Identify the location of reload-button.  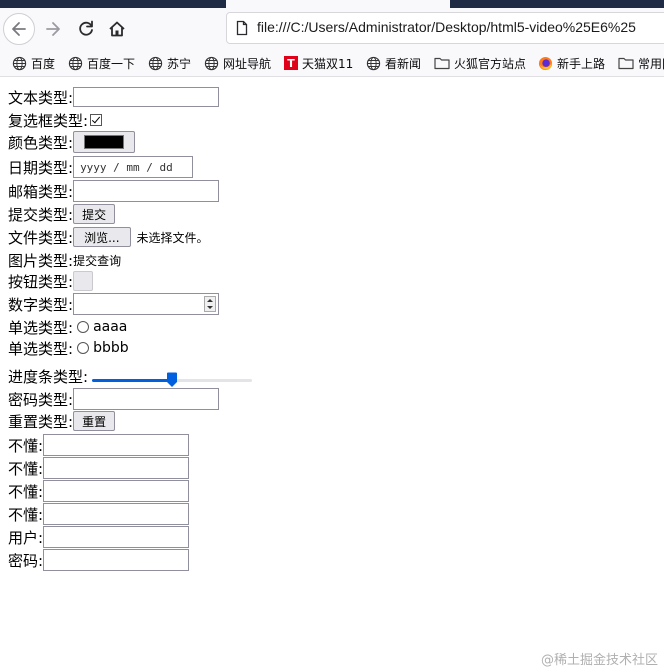
(86, 29).